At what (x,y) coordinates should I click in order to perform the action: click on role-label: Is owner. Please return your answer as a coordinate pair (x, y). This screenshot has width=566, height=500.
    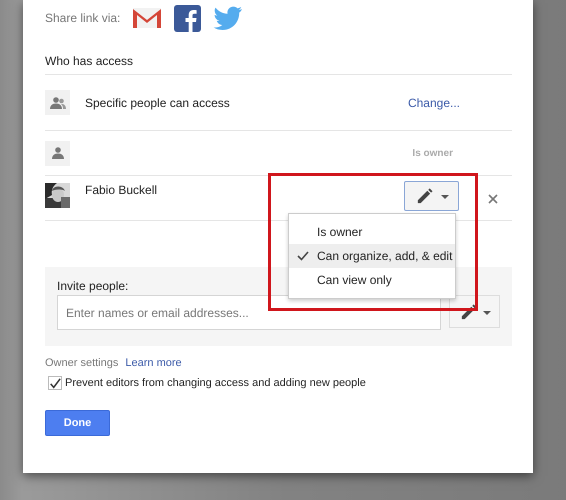
    Looking at the image, I should click on (432, 153).